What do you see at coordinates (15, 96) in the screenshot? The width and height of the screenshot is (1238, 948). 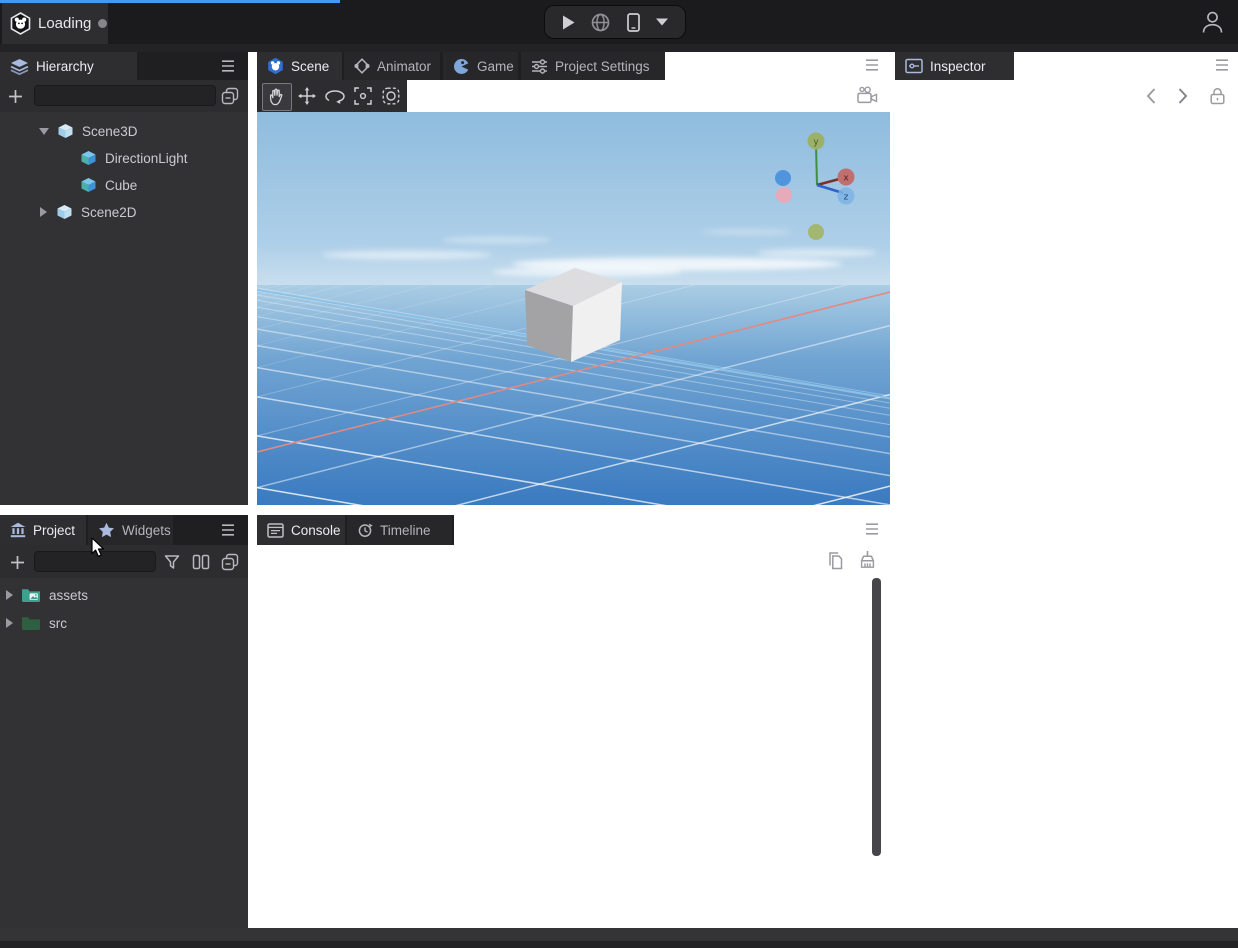 I see `hierarchy-add-button` at bounding box center [15, 96].